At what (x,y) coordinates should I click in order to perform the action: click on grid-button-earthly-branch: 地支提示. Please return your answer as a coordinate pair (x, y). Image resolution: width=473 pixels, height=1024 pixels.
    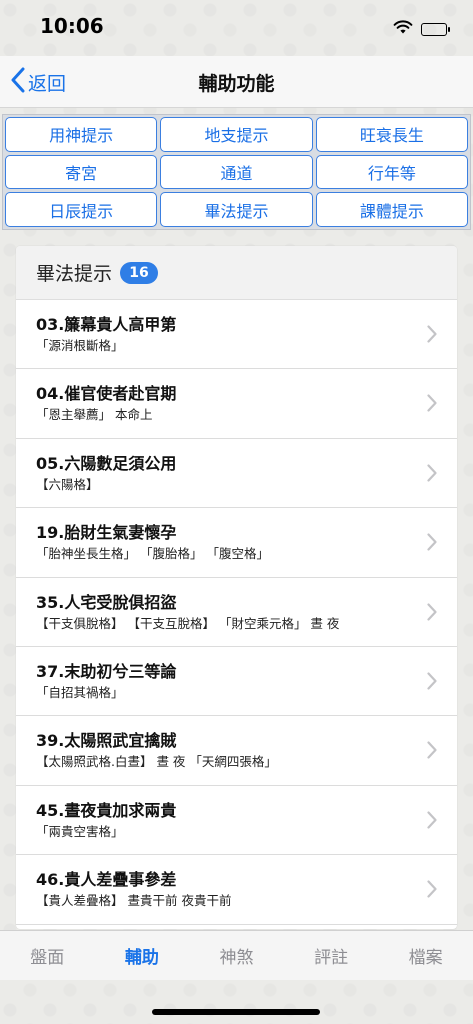
    Looking at the image, I should click on (236, 134).